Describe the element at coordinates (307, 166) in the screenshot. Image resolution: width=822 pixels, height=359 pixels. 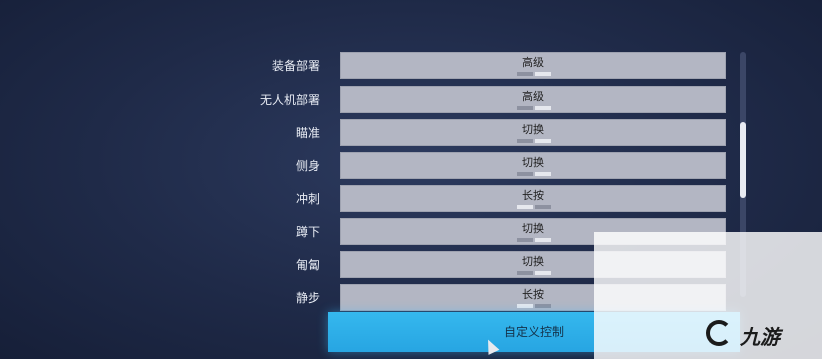
I see `setting-label: 侧身` at that location.